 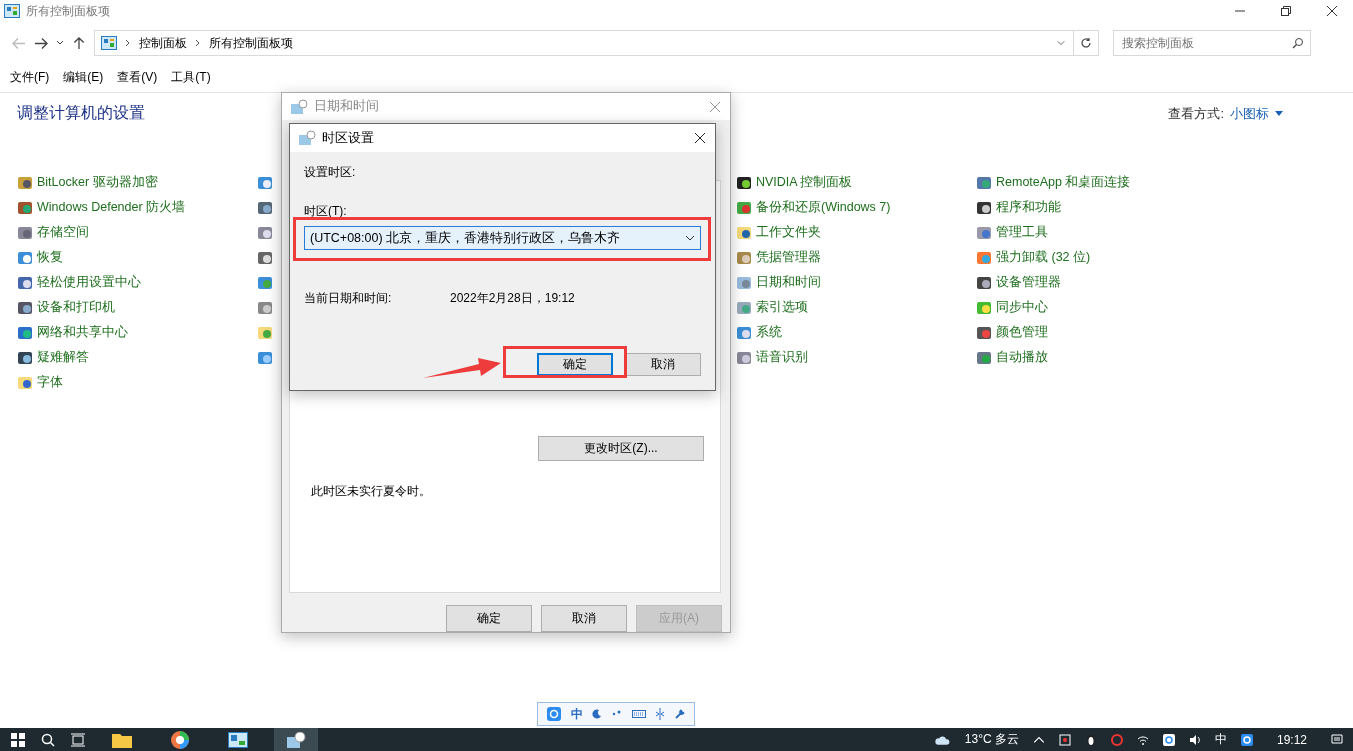 I want to click on section-label: 设置时区:, so click(x=330, y=172).